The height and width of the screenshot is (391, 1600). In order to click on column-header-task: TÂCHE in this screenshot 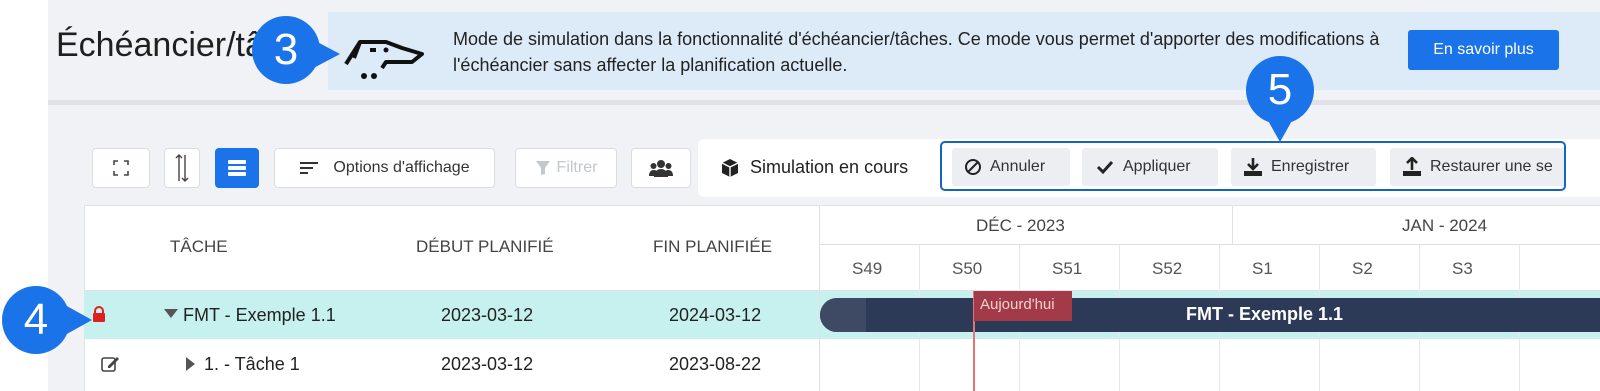, I will do `click(199, 247)`.